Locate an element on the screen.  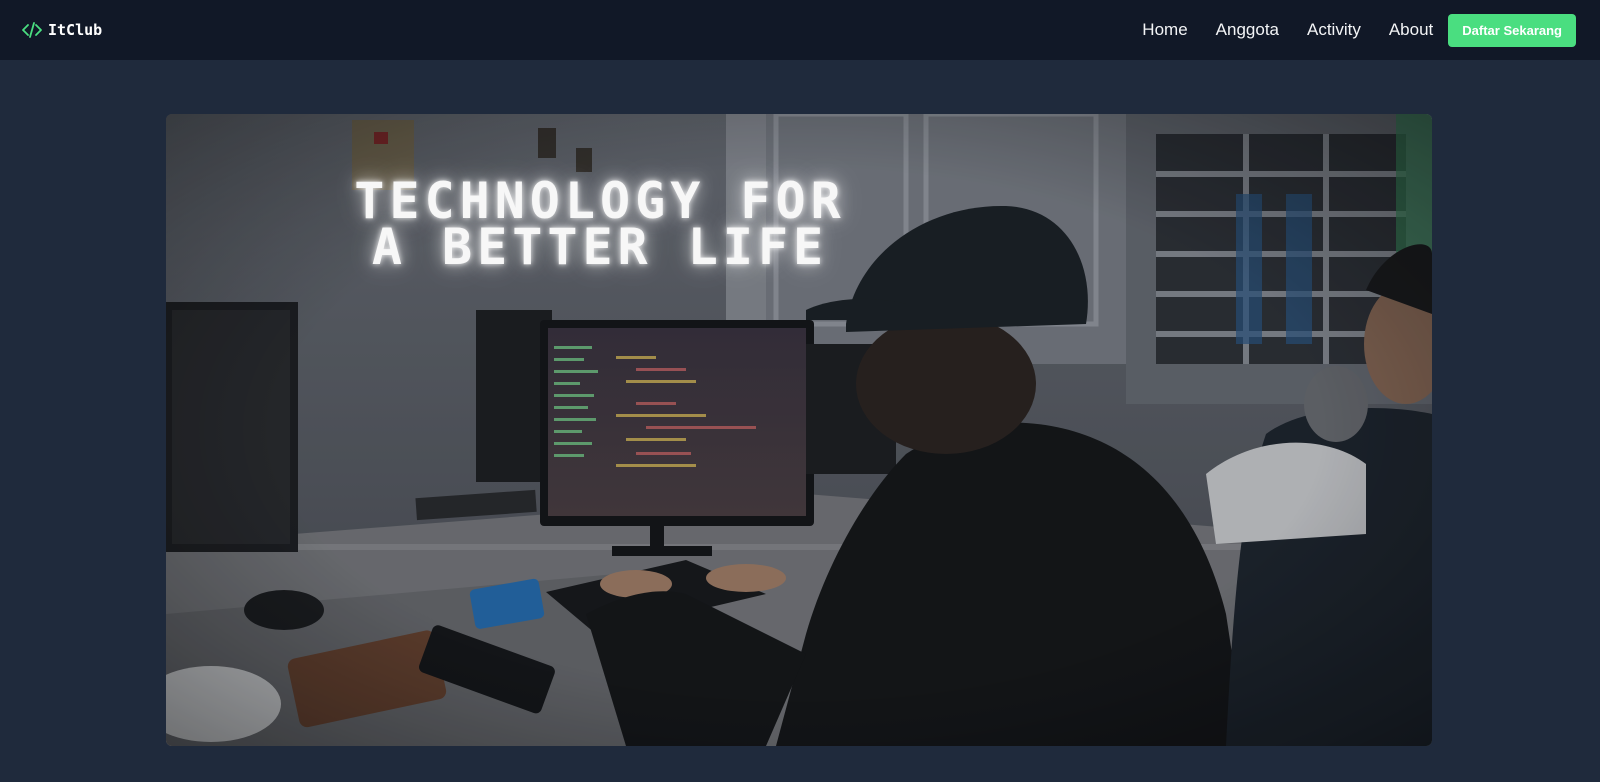
nav-link-activity: Activity is located at coordinates (1334, 30).